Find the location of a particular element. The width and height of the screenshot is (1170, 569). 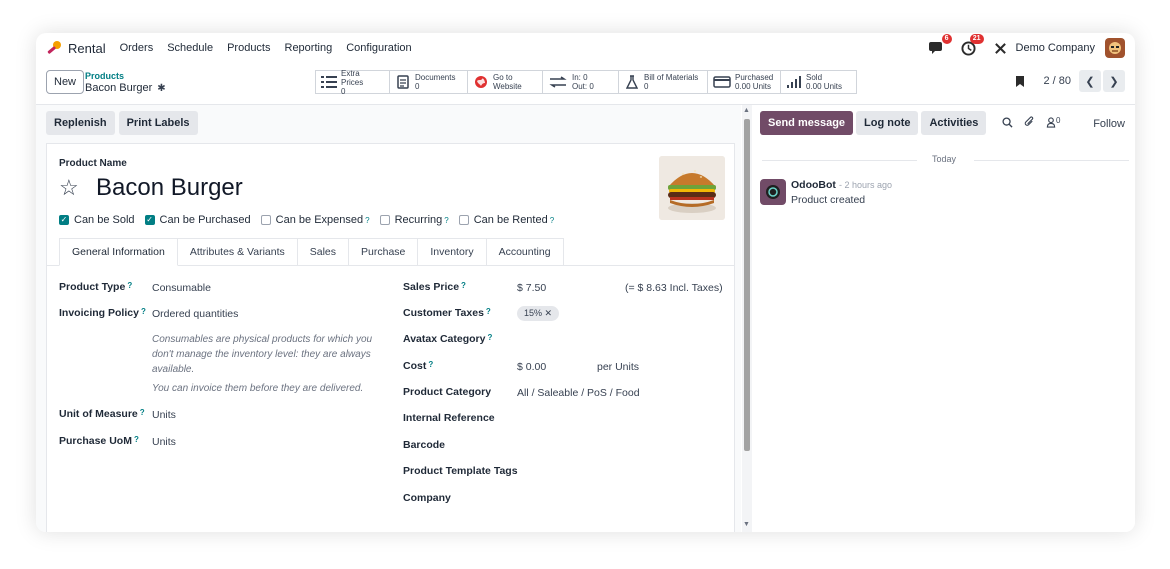

company-switch-icon-wrap is located at coordinates (1001, 48).